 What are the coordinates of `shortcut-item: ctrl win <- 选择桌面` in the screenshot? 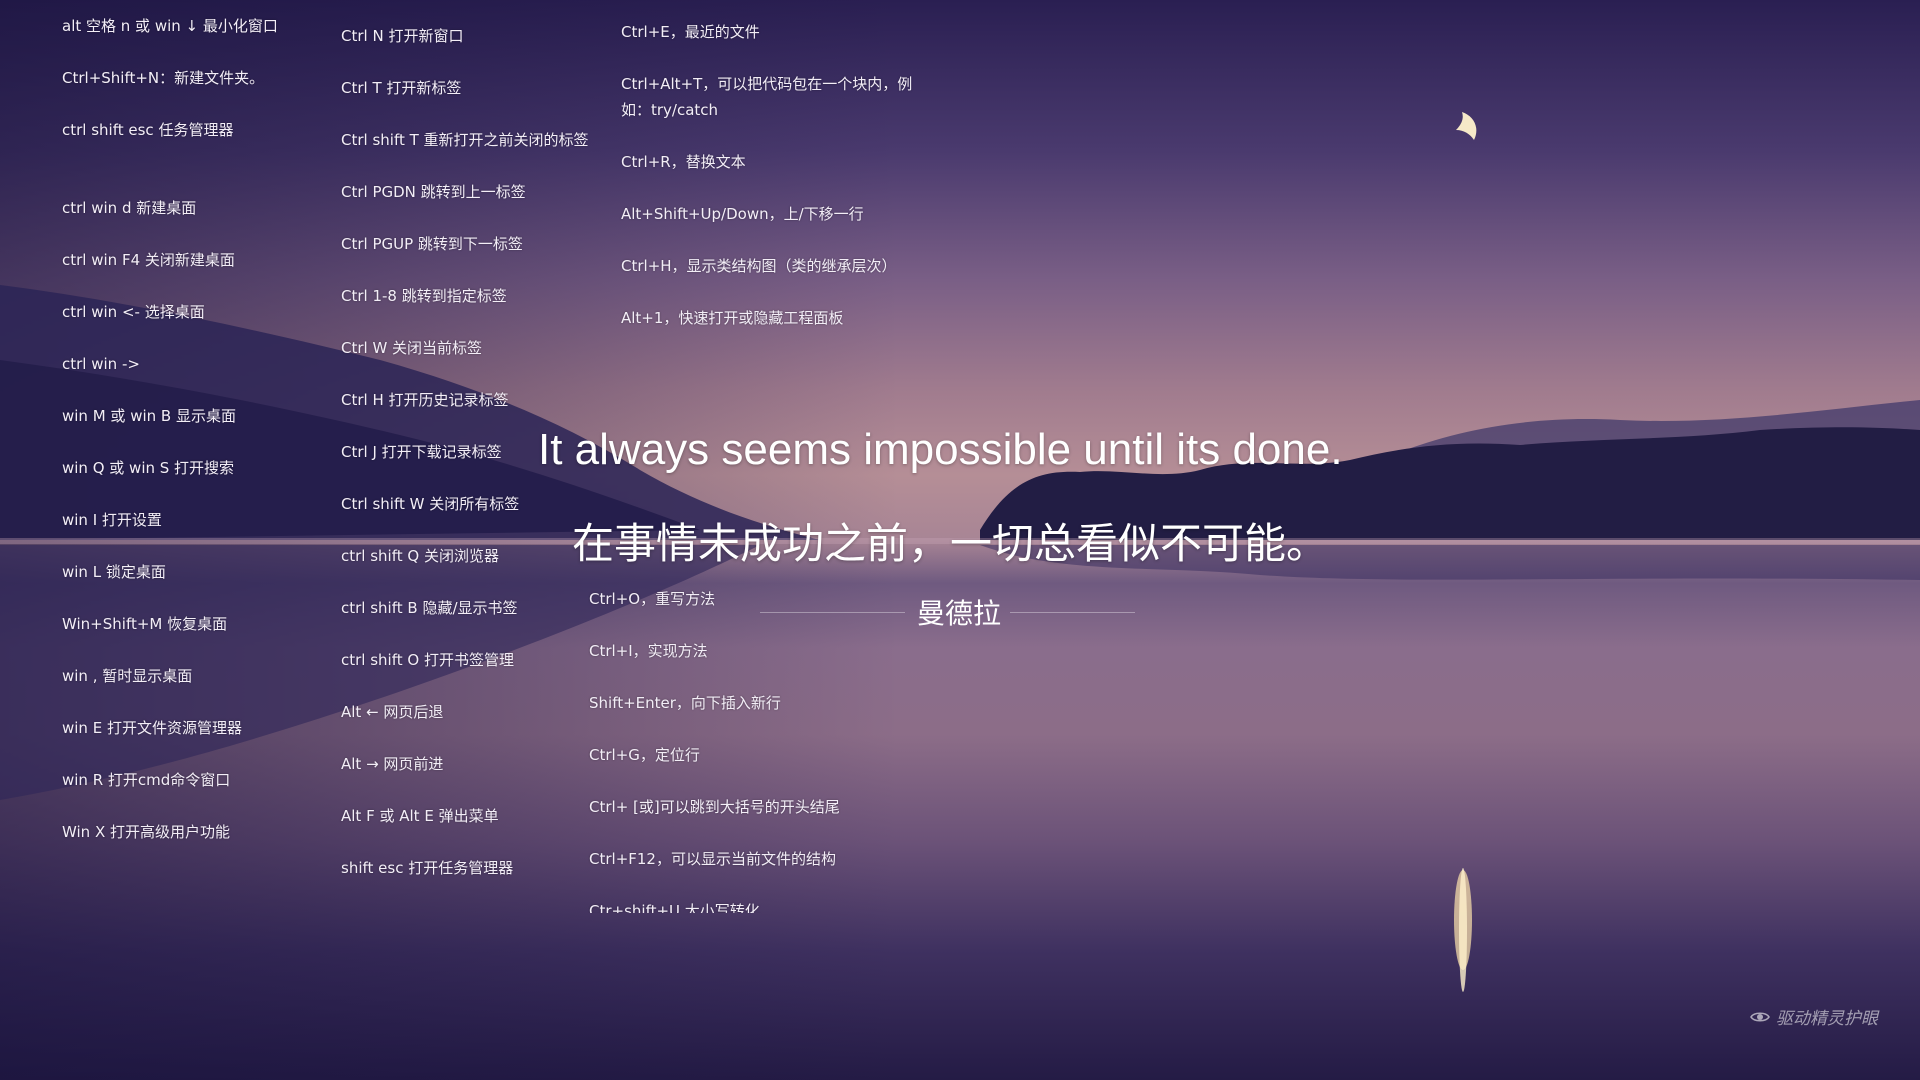 It's located at (133, 312).